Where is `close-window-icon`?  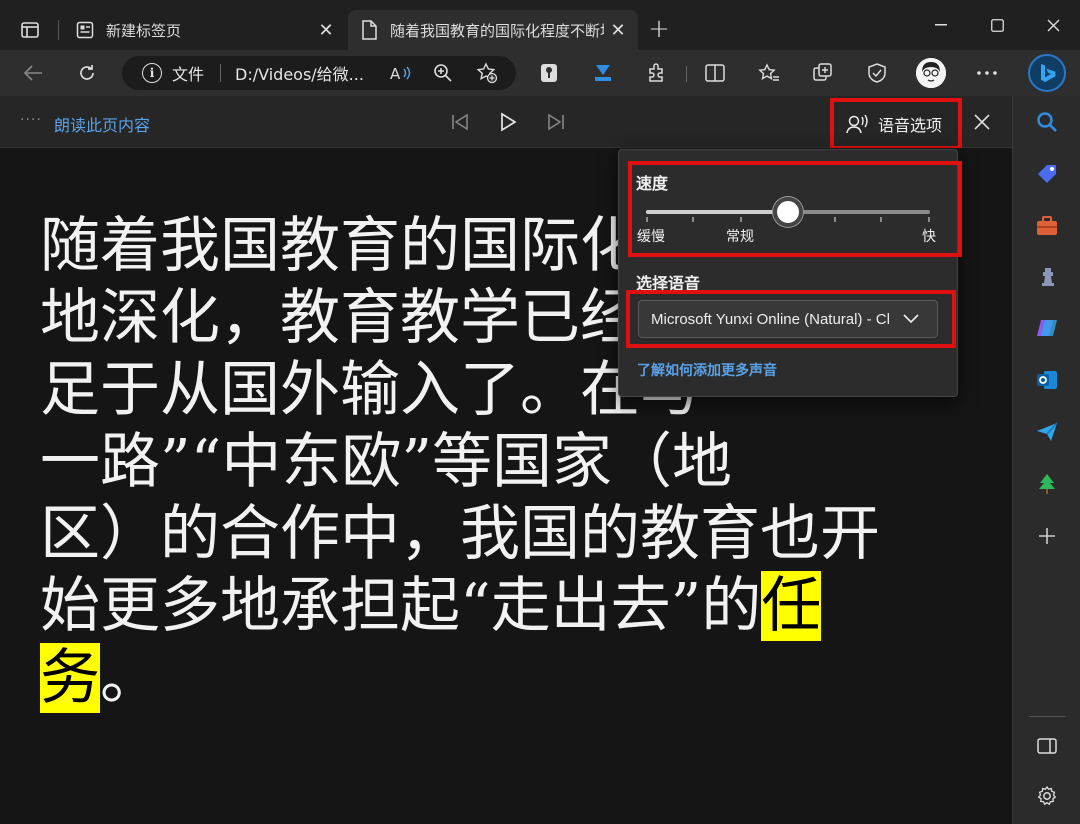
close-window-icon is located at coordinates (1053, 25).